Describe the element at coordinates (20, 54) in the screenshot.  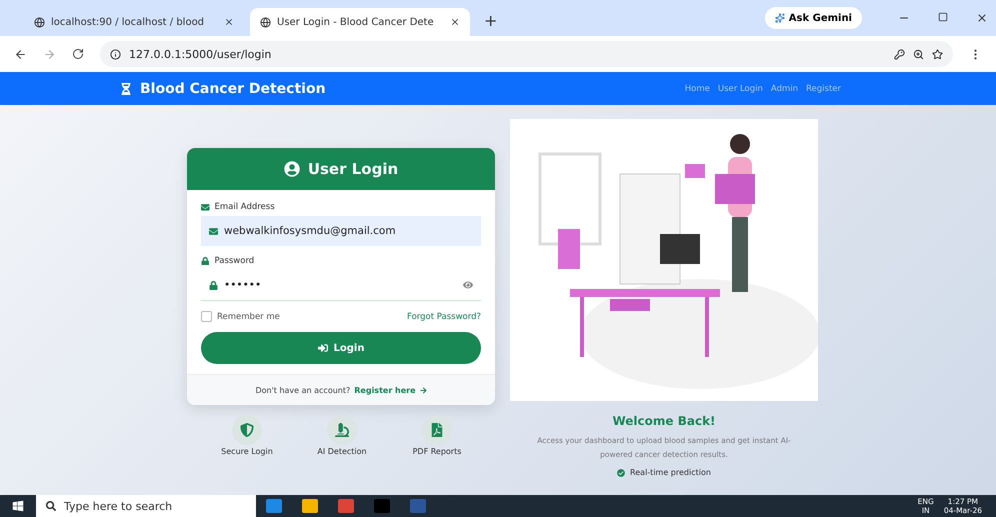
I see `back-icon` at that location.